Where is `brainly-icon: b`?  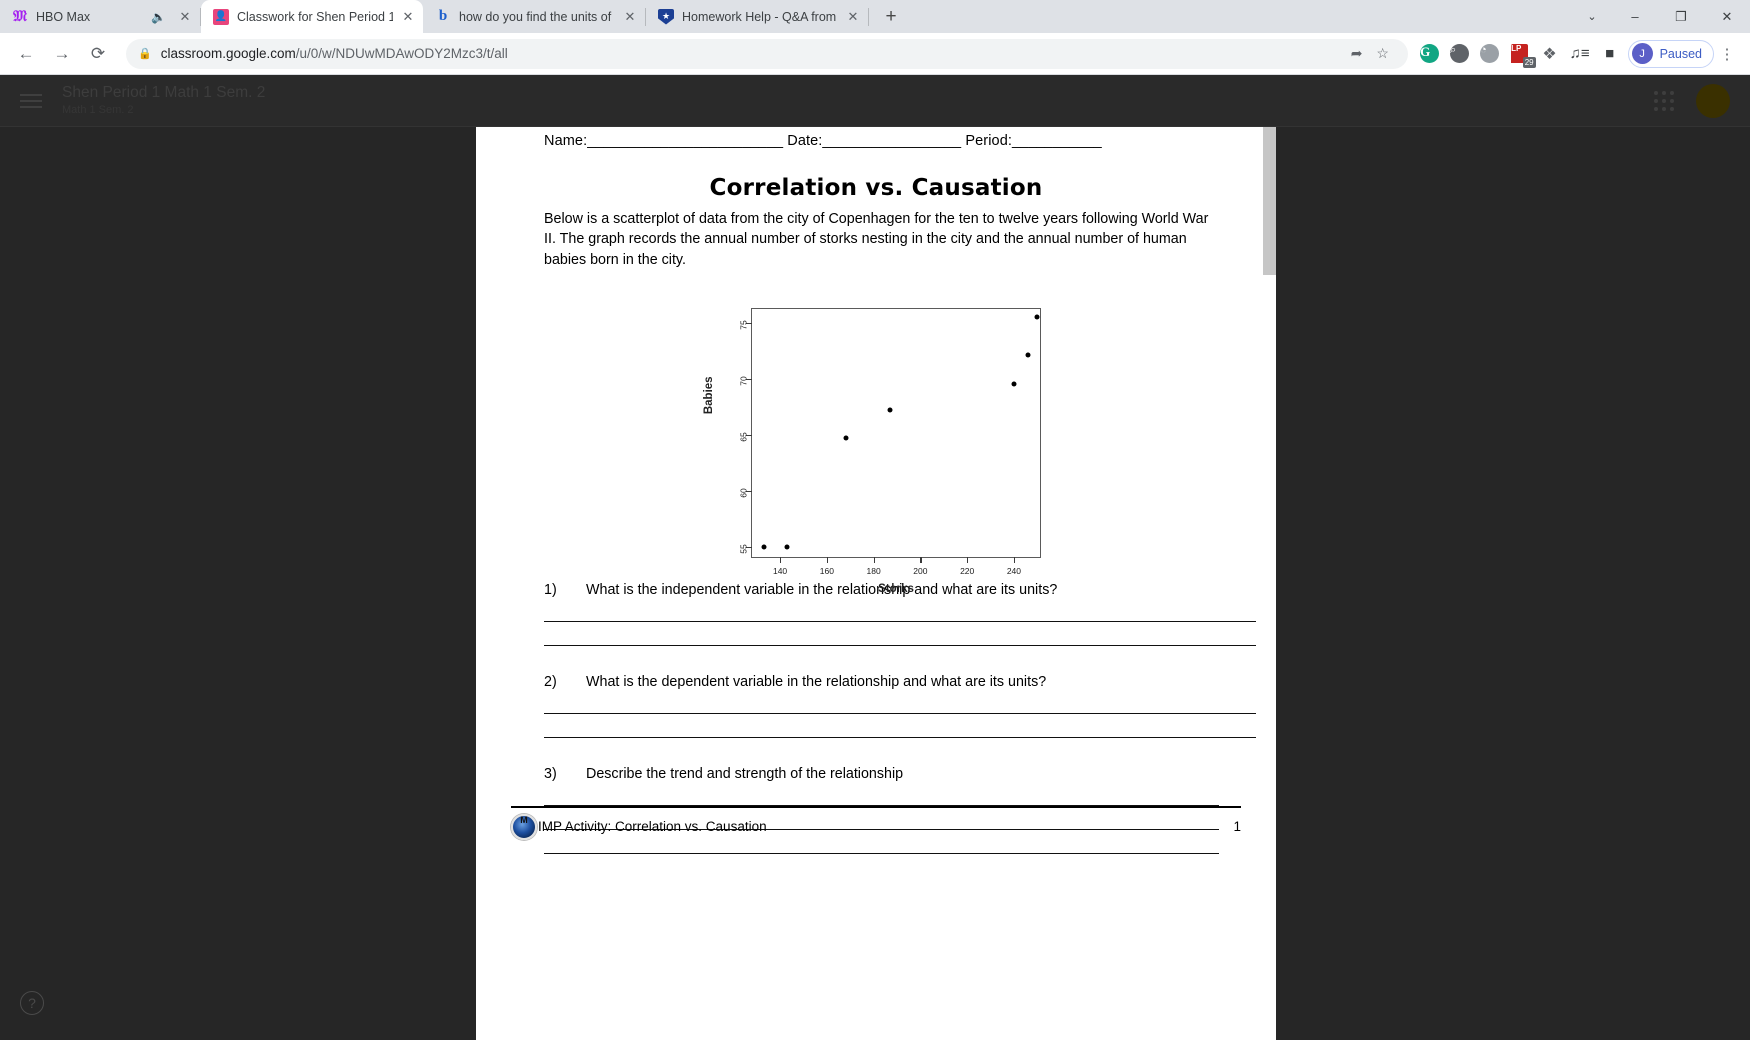
brainly-icon: b is located at coordinates (443, 16).